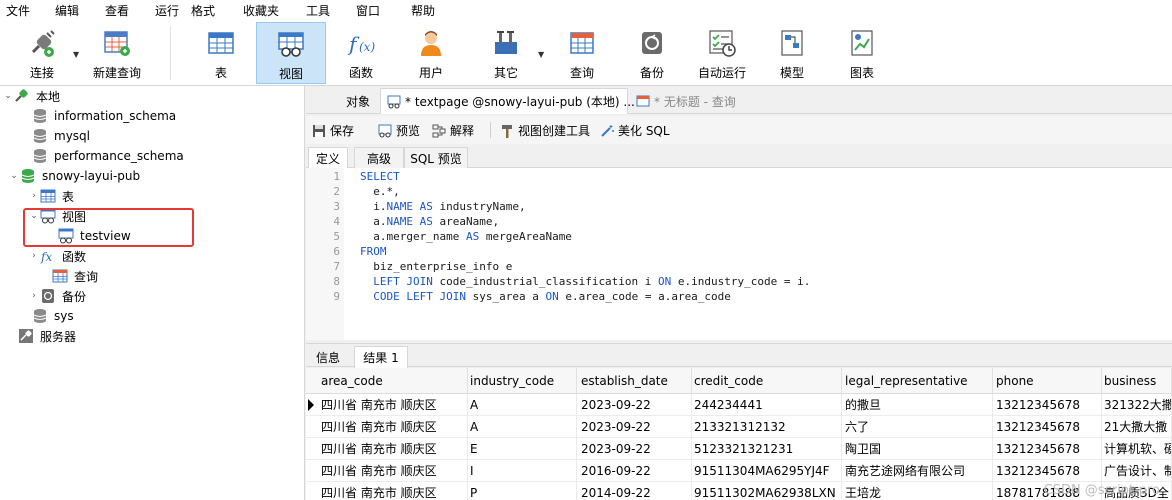  What do you see at coordinates (399, 130) in the screenshot?
I see `preview-button: 预览` at bounding box center [399, 130].